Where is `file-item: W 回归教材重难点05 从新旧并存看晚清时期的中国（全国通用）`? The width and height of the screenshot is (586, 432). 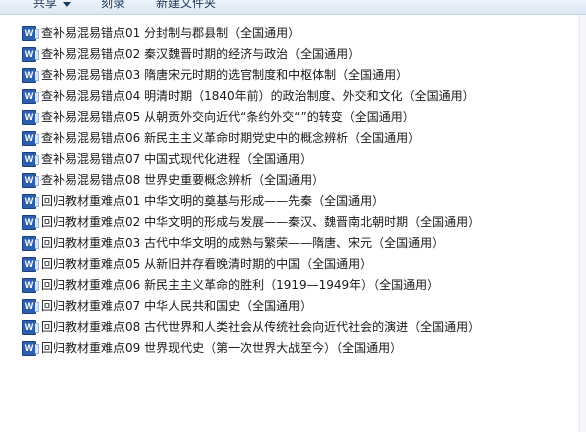 file-item: W 回归教材重难点05 从新旧并存看晚清时期的中国（全国通用） is located at coordinates (293, 264).